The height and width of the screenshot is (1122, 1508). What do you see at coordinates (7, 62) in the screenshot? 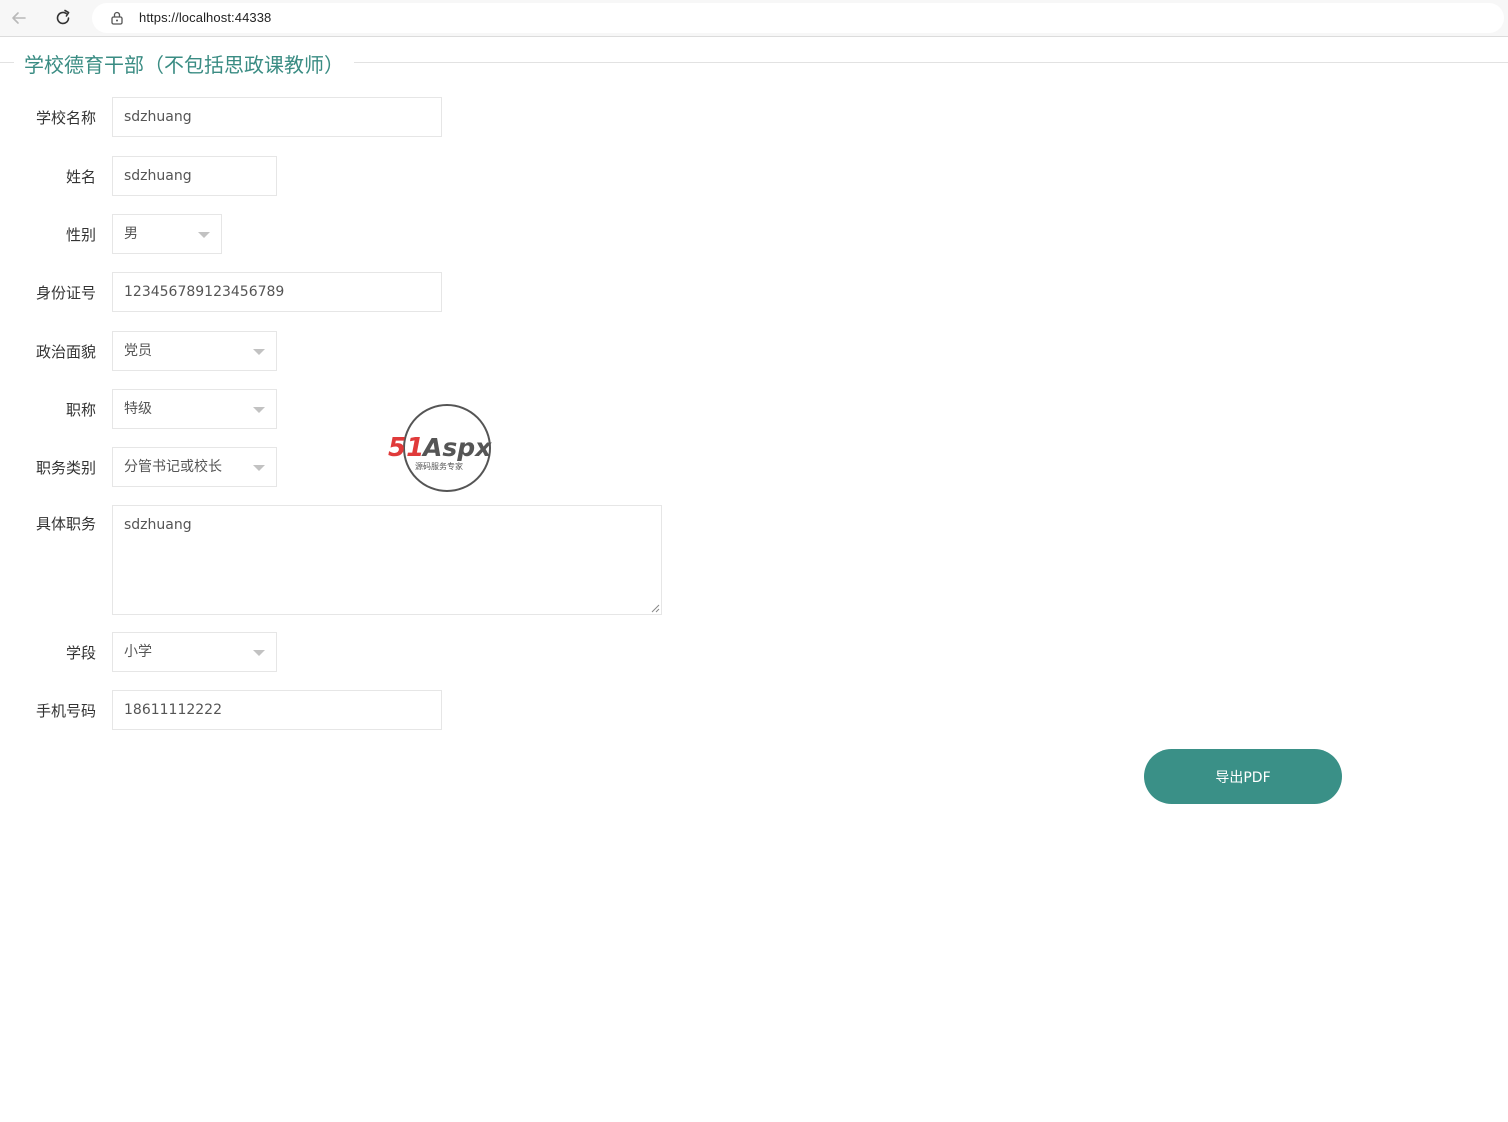
I see `fieldset-border-left` at bounding box center [7, 62].